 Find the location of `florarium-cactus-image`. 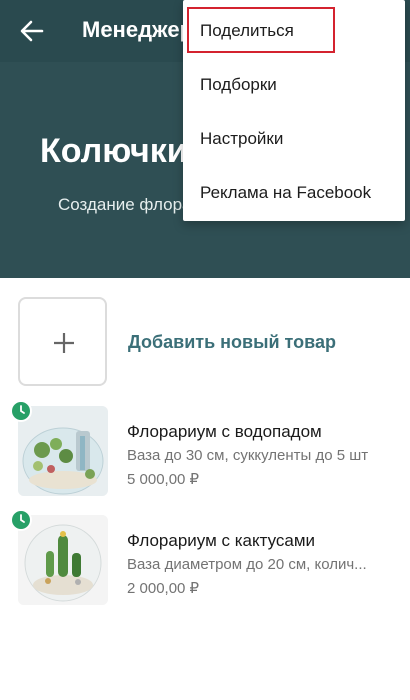

florarium-cactus-image is located at coordinates (63, 560).